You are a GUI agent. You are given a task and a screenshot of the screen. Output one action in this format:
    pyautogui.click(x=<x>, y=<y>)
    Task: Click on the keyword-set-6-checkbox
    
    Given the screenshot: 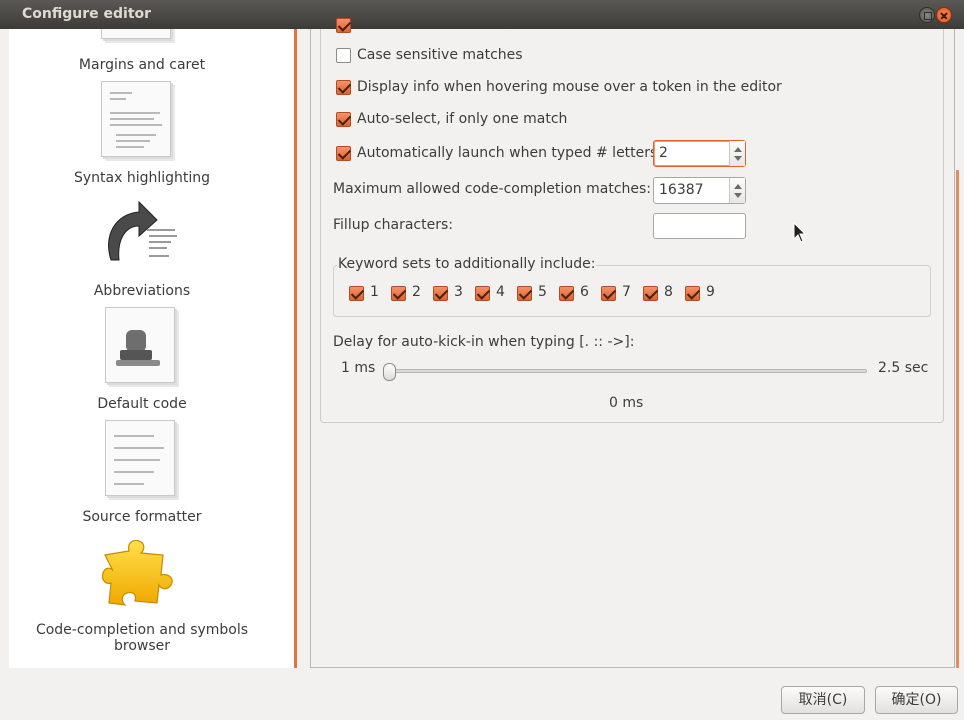 What is the action you would take?
    pyautogui.click(x=566, y=293)
    